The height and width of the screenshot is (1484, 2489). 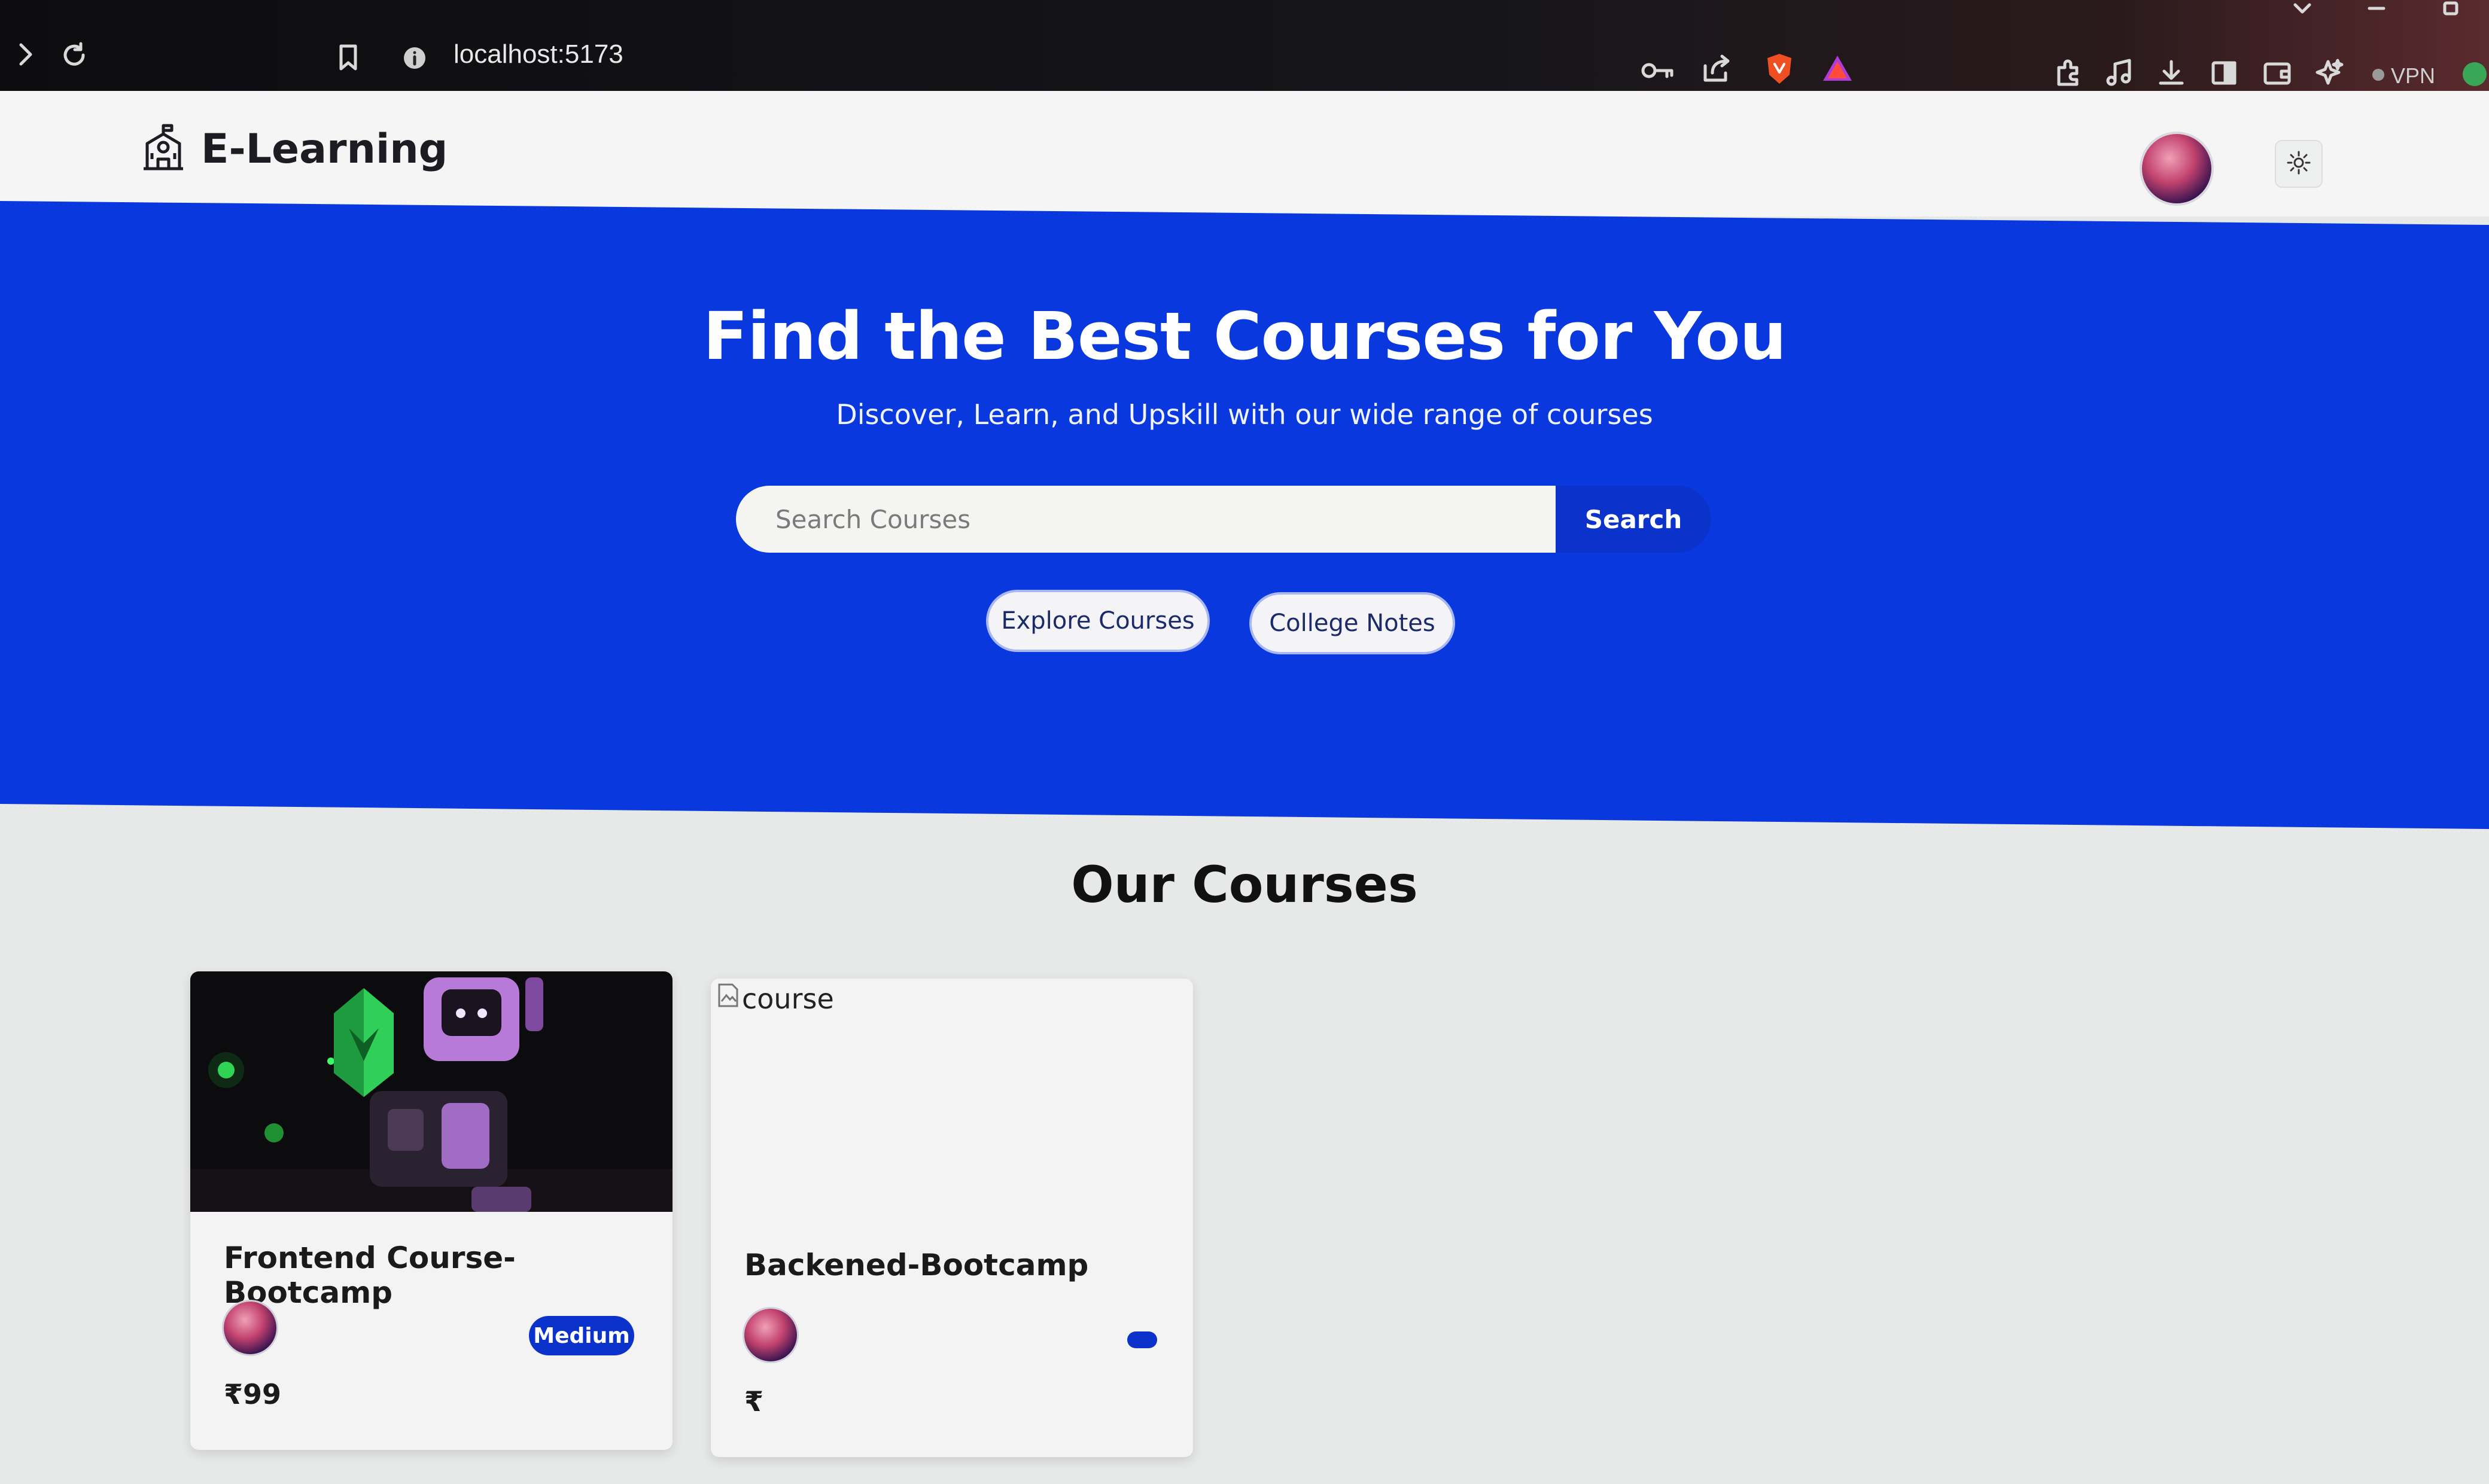 What do you see at coordinates (2474, 74) in the screenshot?
I see `extension-status-icon` at bounding box center [2474, 74].